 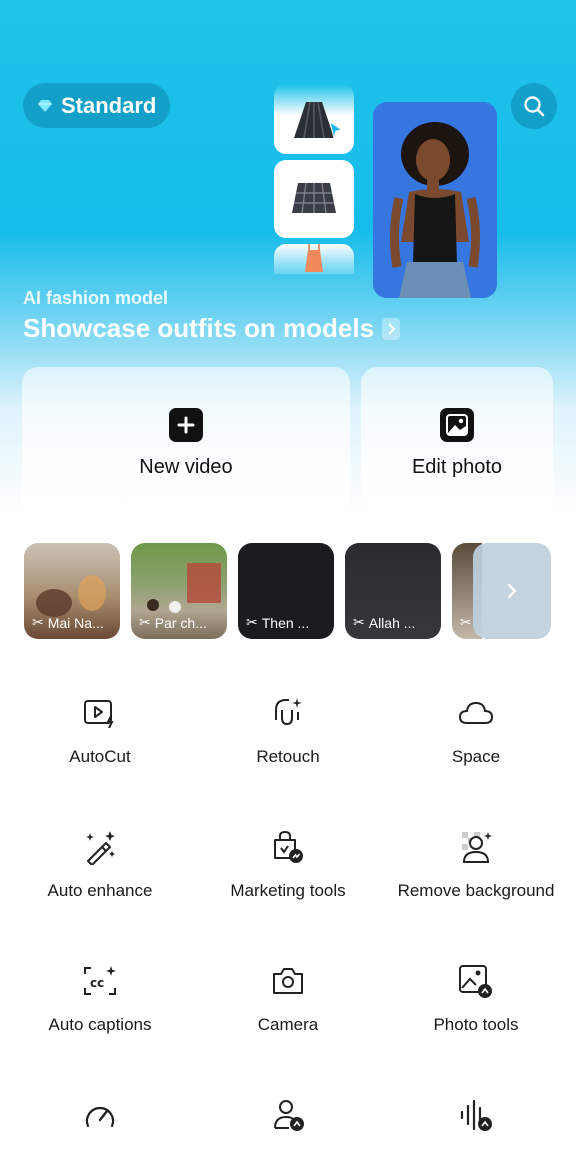 I want to click on search-icon, so click(x=534, y=106).